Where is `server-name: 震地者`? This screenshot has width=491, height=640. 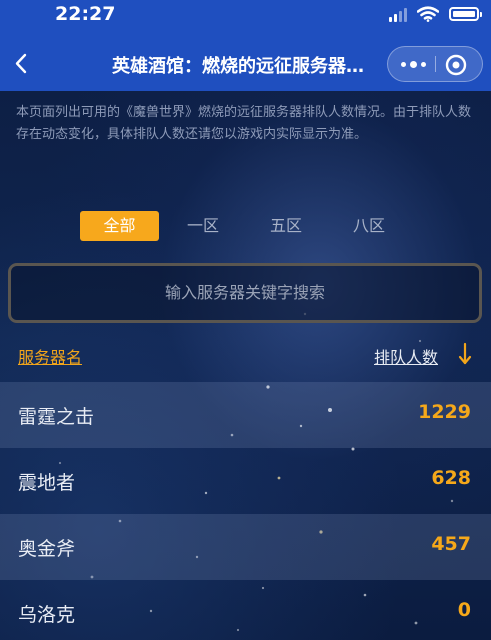 server-name: 震地者 is located at coordinates (47, 483).